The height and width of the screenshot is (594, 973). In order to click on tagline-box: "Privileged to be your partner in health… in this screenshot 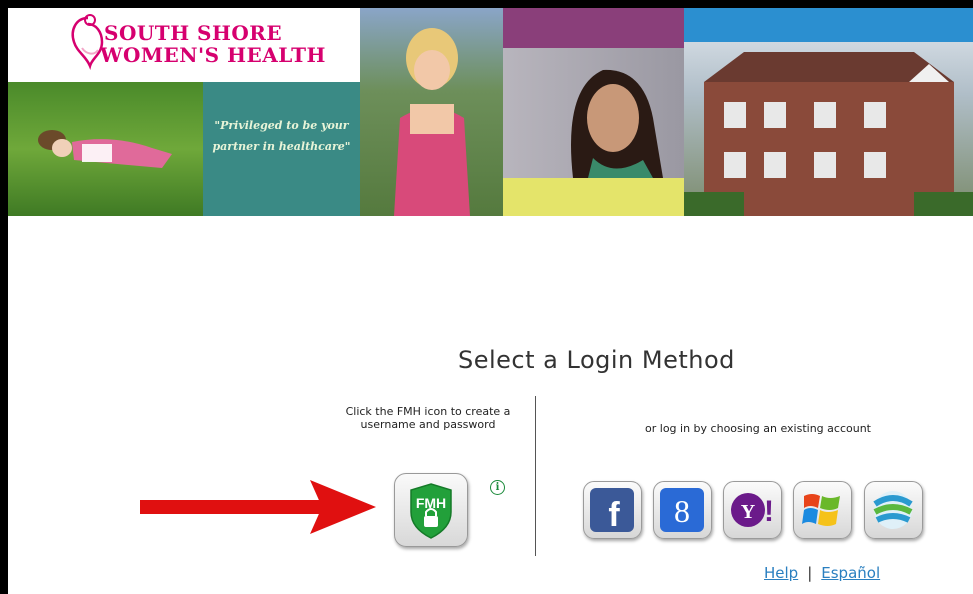, I will do `click(281, 149)`.